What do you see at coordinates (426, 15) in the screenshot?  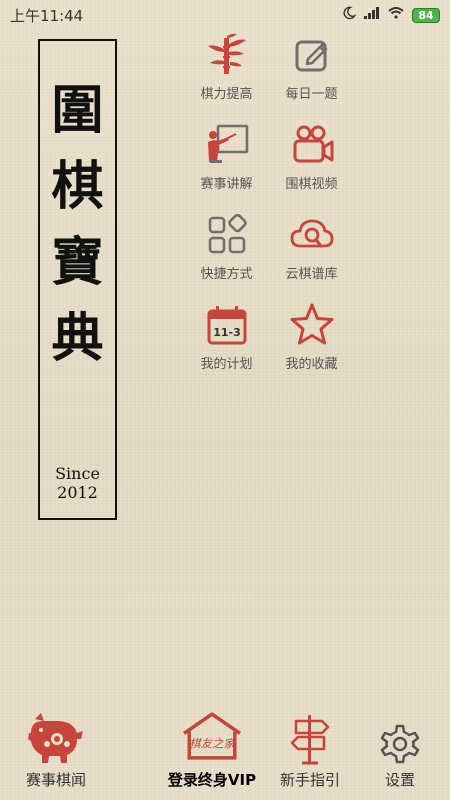 I see `battery-icon: 84` at bounding box center [426, 15].